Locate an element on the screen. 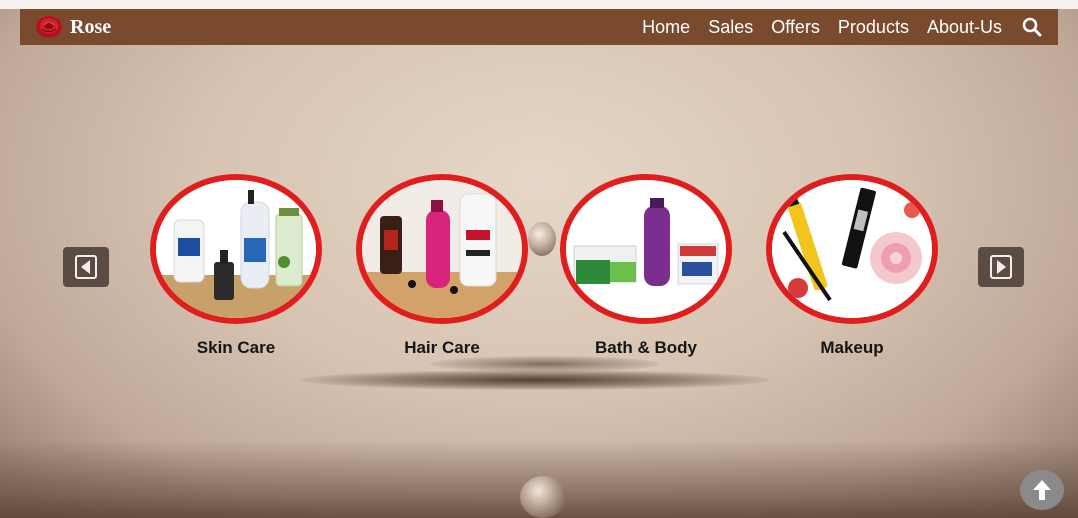  nav-about-us: About-Us is located at coordinates (964, 27).